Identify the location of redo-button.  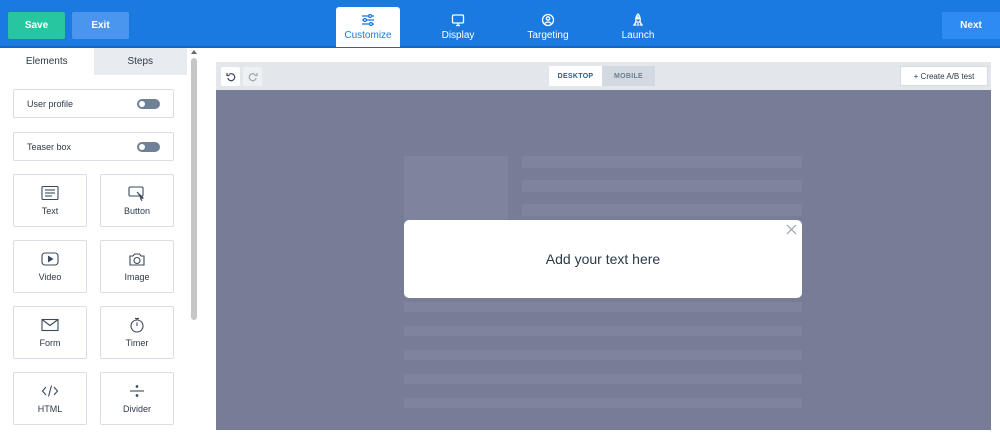
(252, 76).